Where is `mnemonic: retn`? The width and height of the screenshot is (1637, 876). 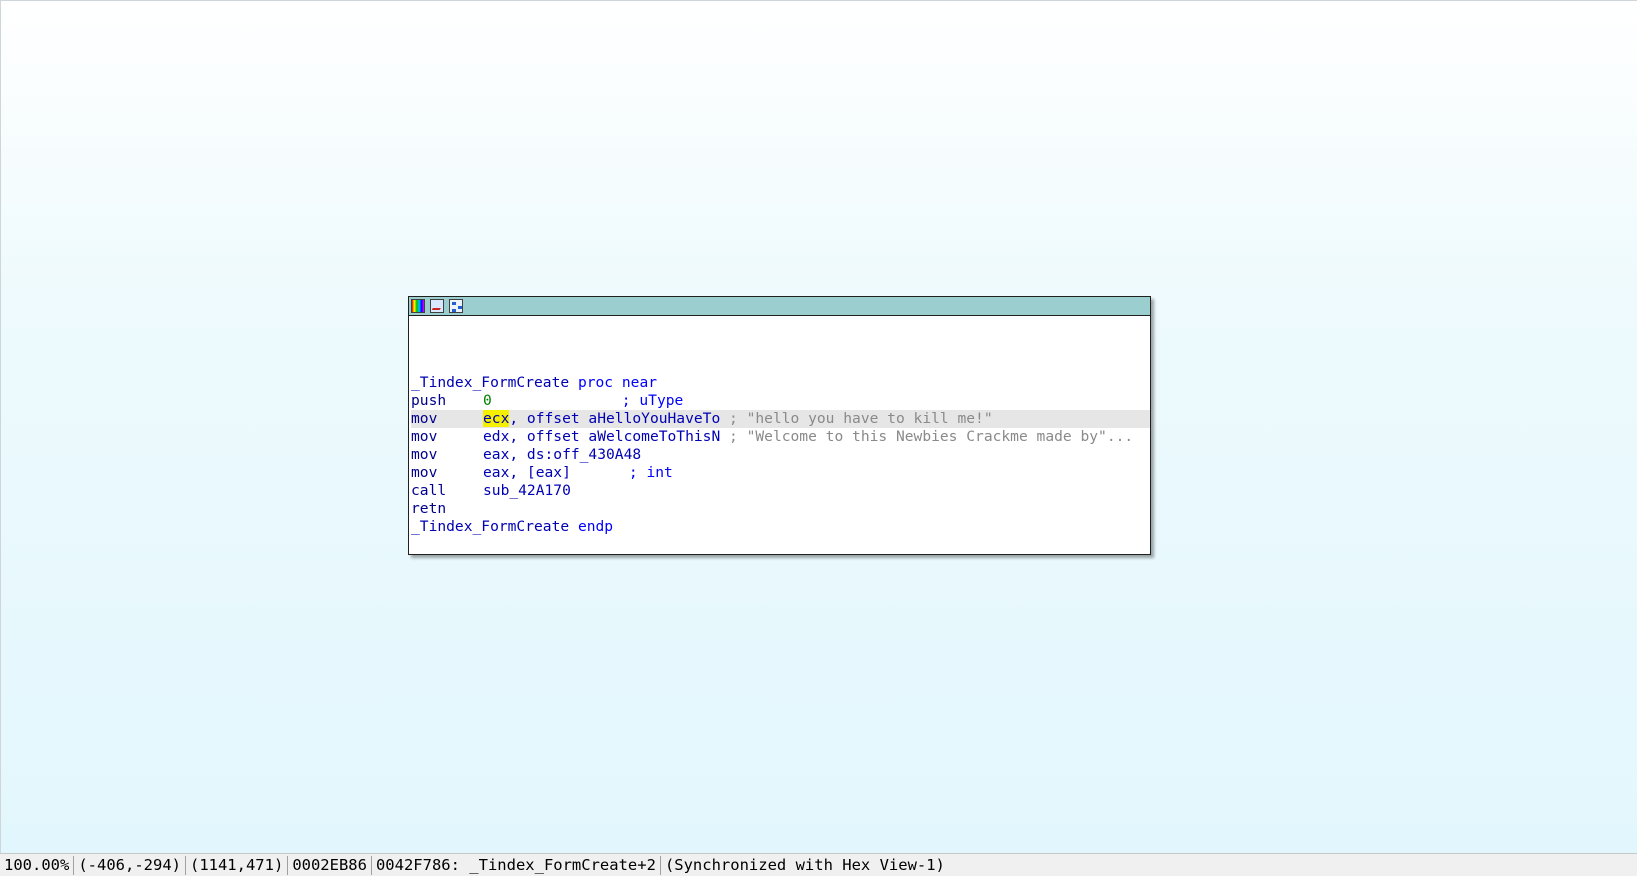 mnemonic: retn is located at coordinates (429, 508).